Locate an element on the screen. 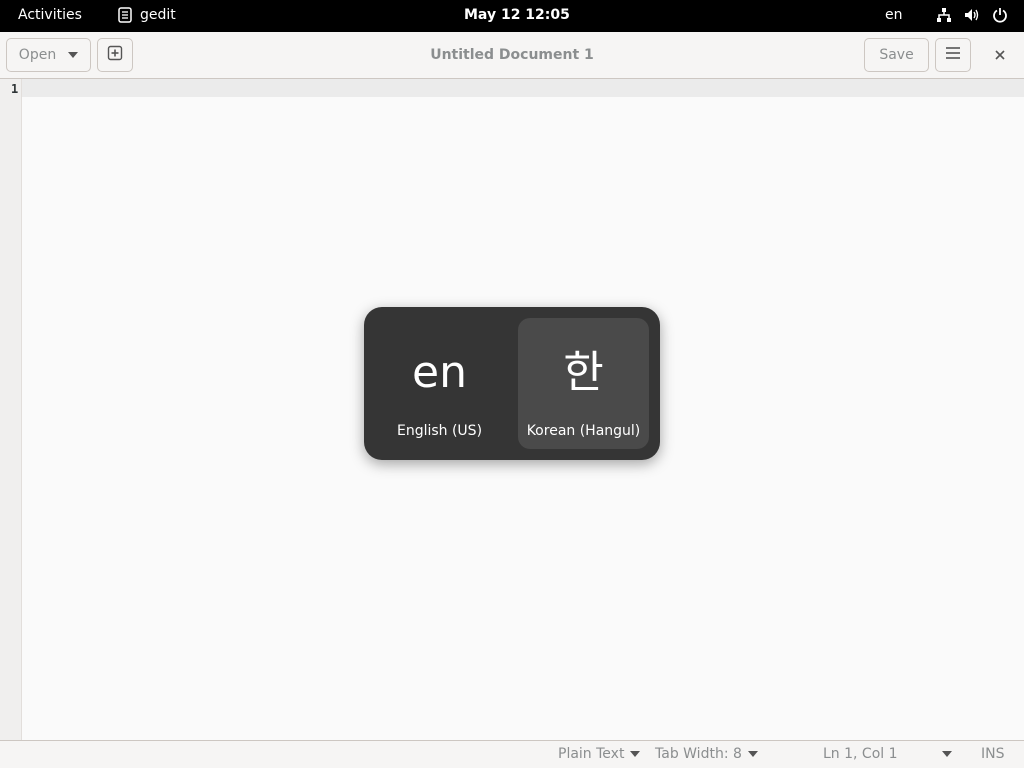 This screenshot has width=1024, height=768. top-bar: Activities gedit May 12 12:05 en is located at coordinates (512, 16).